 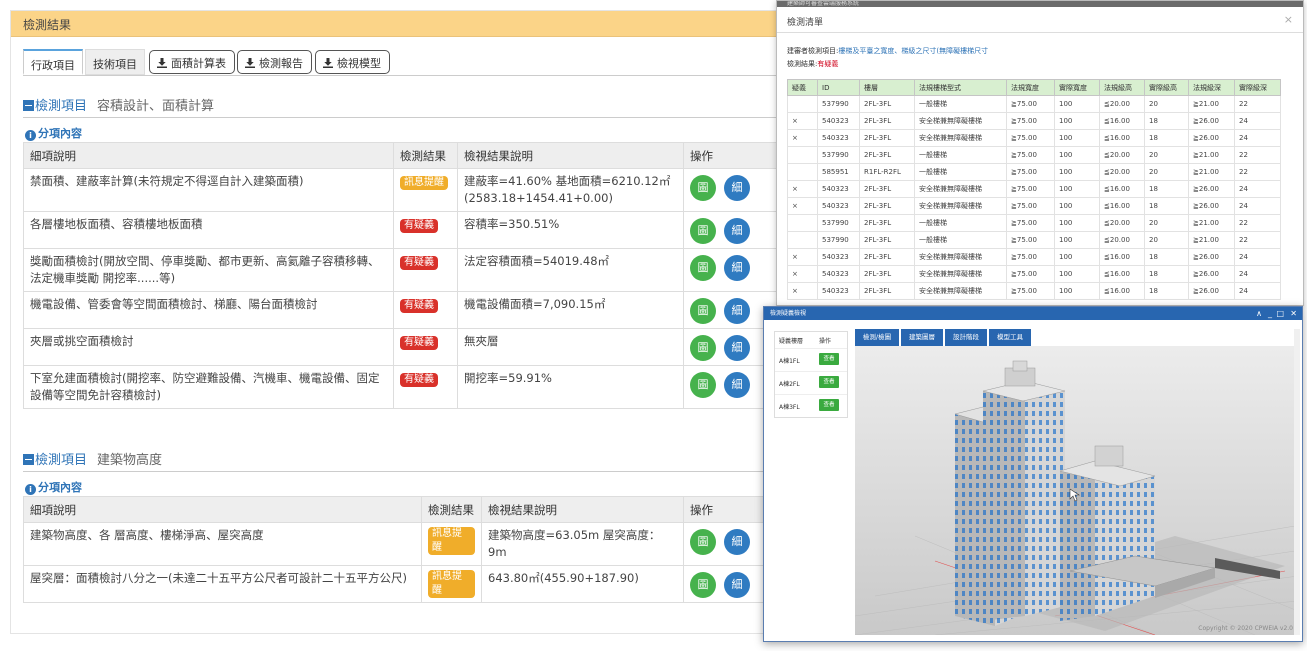 What do you see at coordinates (1166, 274) in the screenshot?
I see `list-cell: 18` at bounding box center [1166, 274].